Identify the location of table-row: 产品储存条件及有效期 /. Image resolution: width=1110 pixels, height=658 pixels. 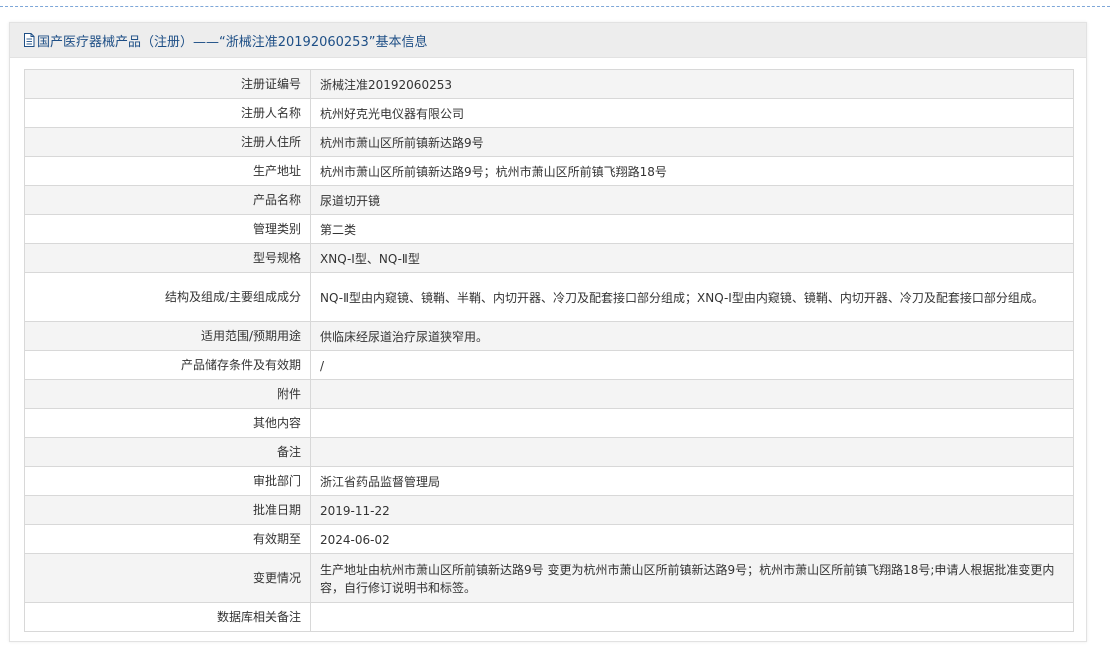
(549, 365).